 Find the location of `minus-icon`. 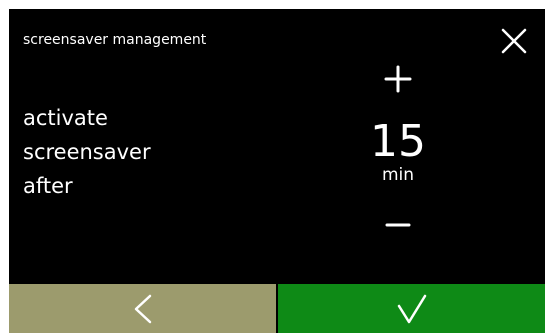

minus-icon is located at coordinates (398, 225).